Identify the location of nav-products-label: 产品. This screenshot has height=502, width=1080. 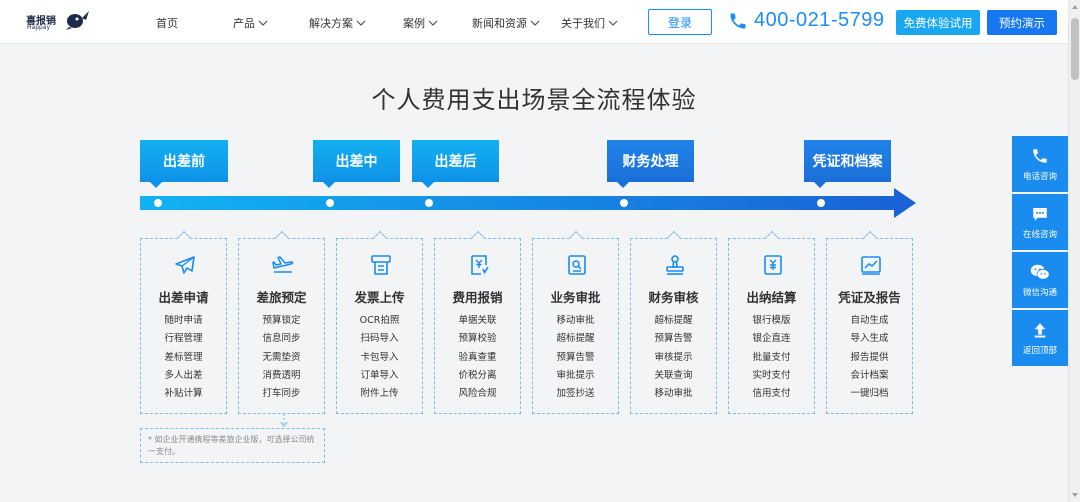
(244, 23).